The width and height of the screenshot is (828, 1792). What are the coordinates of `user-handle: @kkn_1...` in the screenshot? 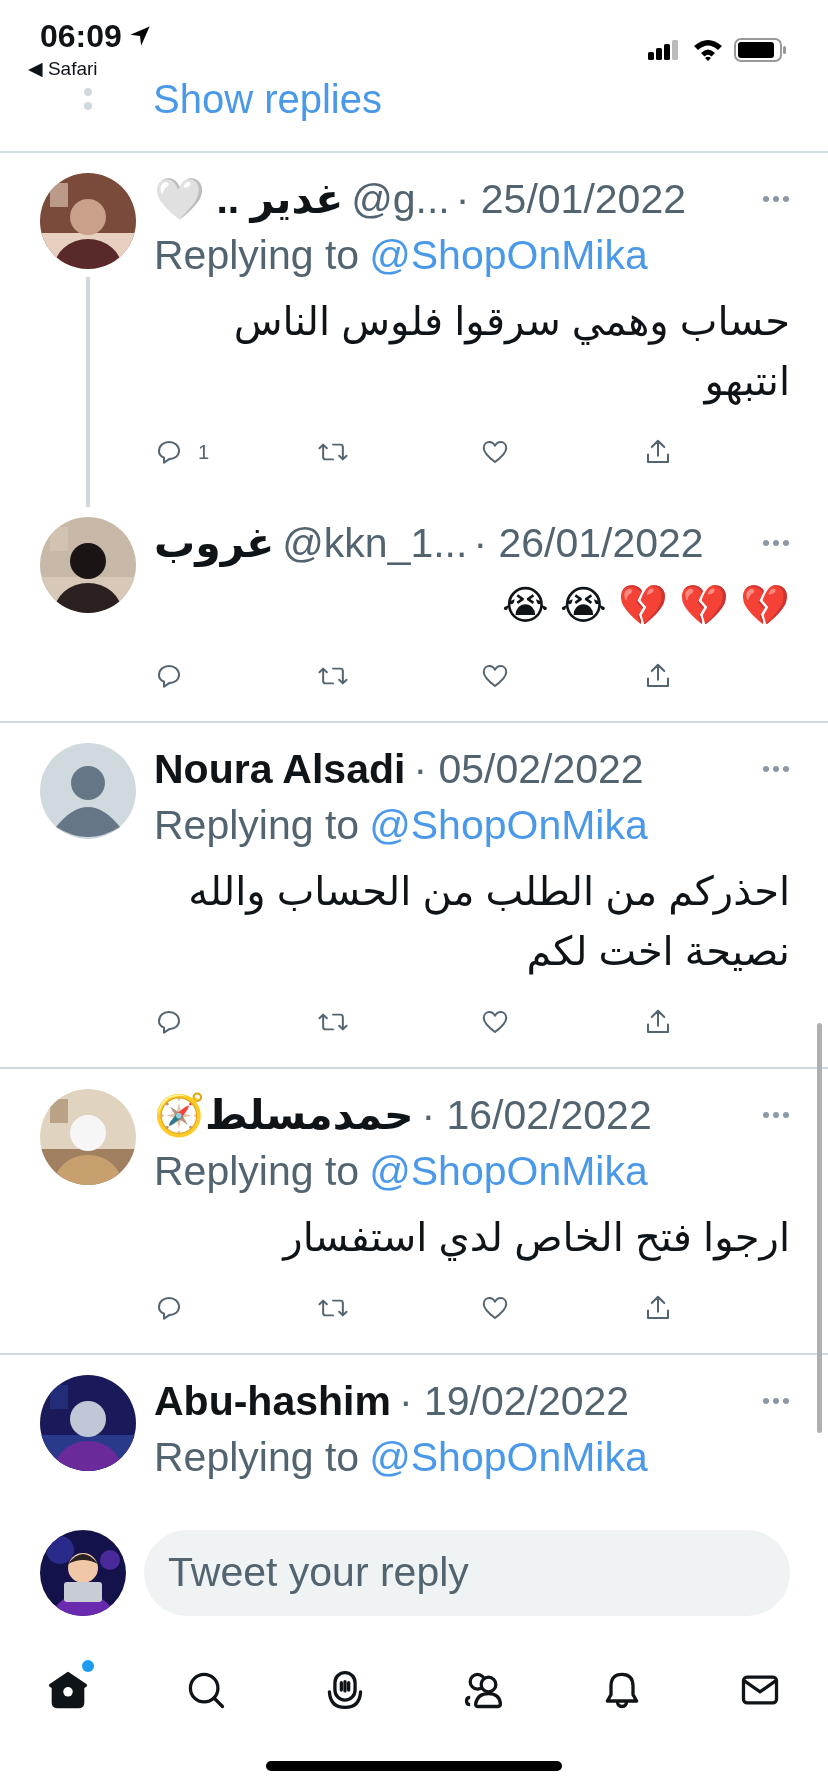 It's located at (375, 543).